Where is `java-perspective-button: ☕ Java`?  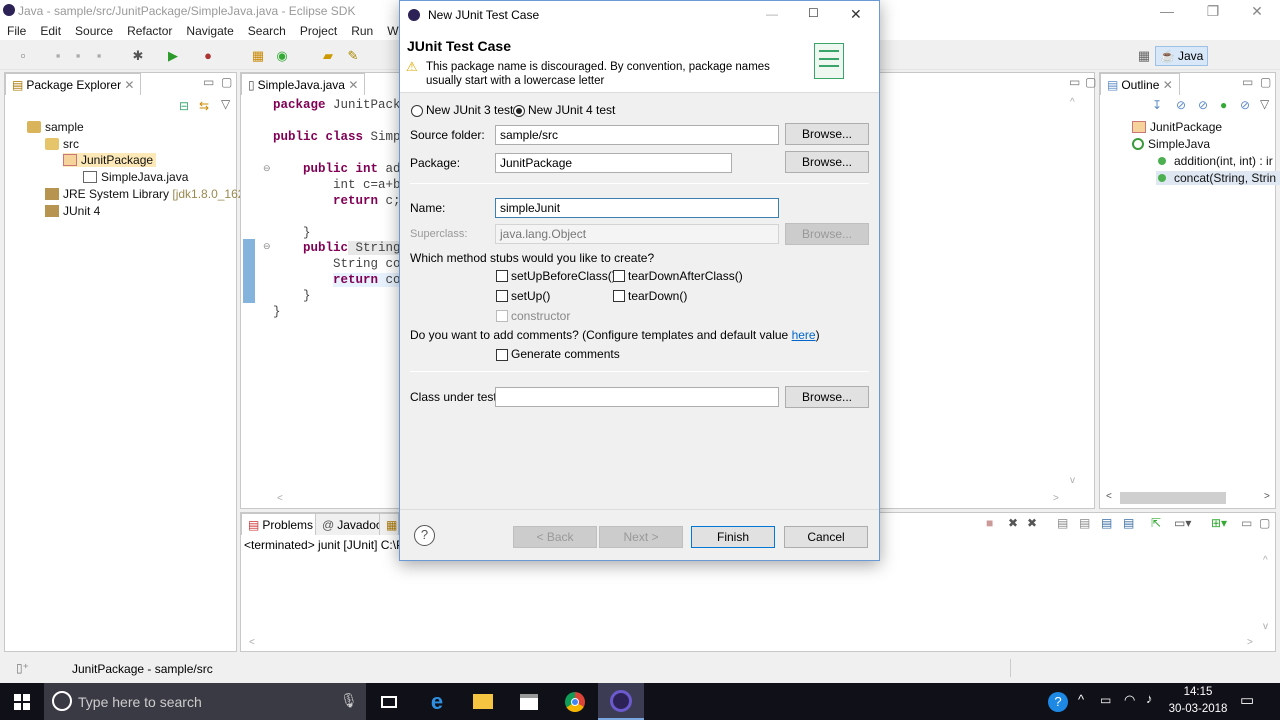
java-perspective-button: ☕ Java is located at coordinates (1182, 56).